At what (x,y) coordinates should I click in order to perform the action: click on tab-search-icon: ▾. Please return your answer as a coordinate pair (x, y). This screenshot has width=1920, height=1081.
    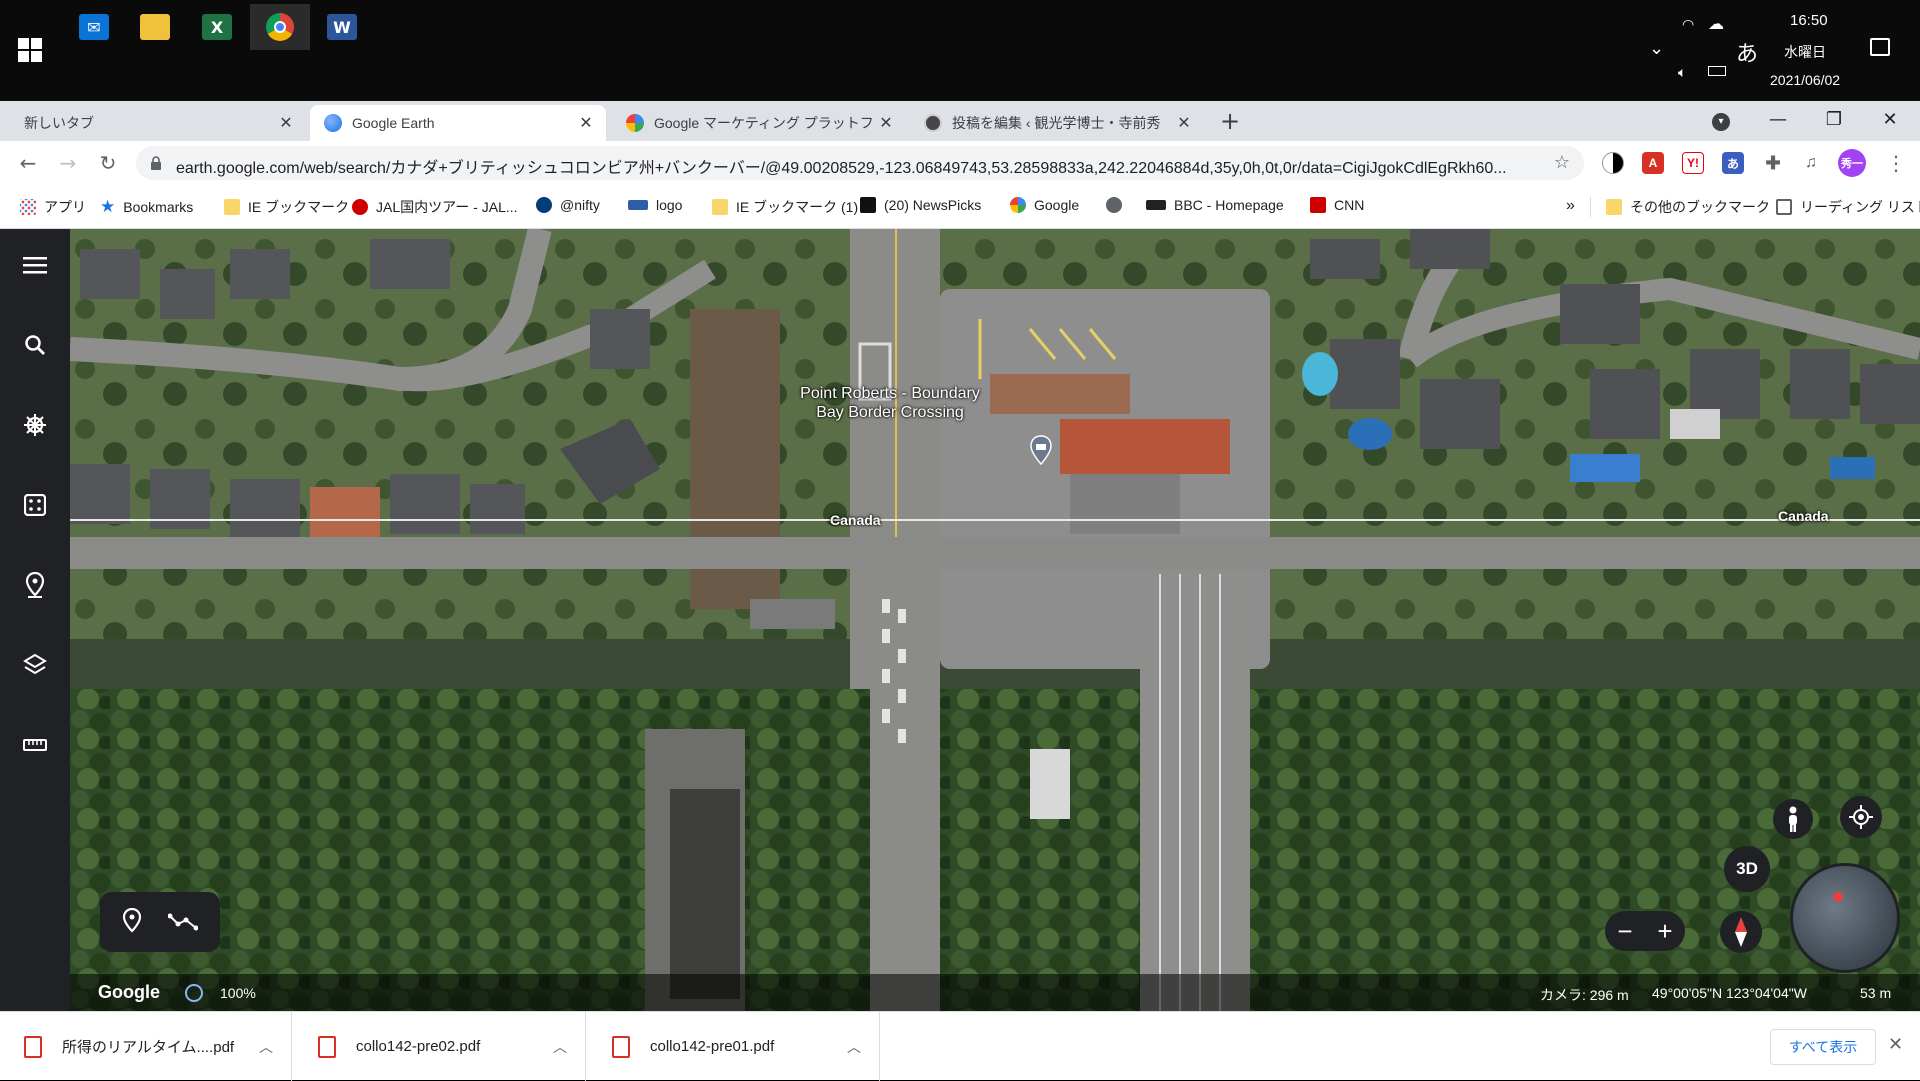
    Looking at the image, I should click on (1721, 122).